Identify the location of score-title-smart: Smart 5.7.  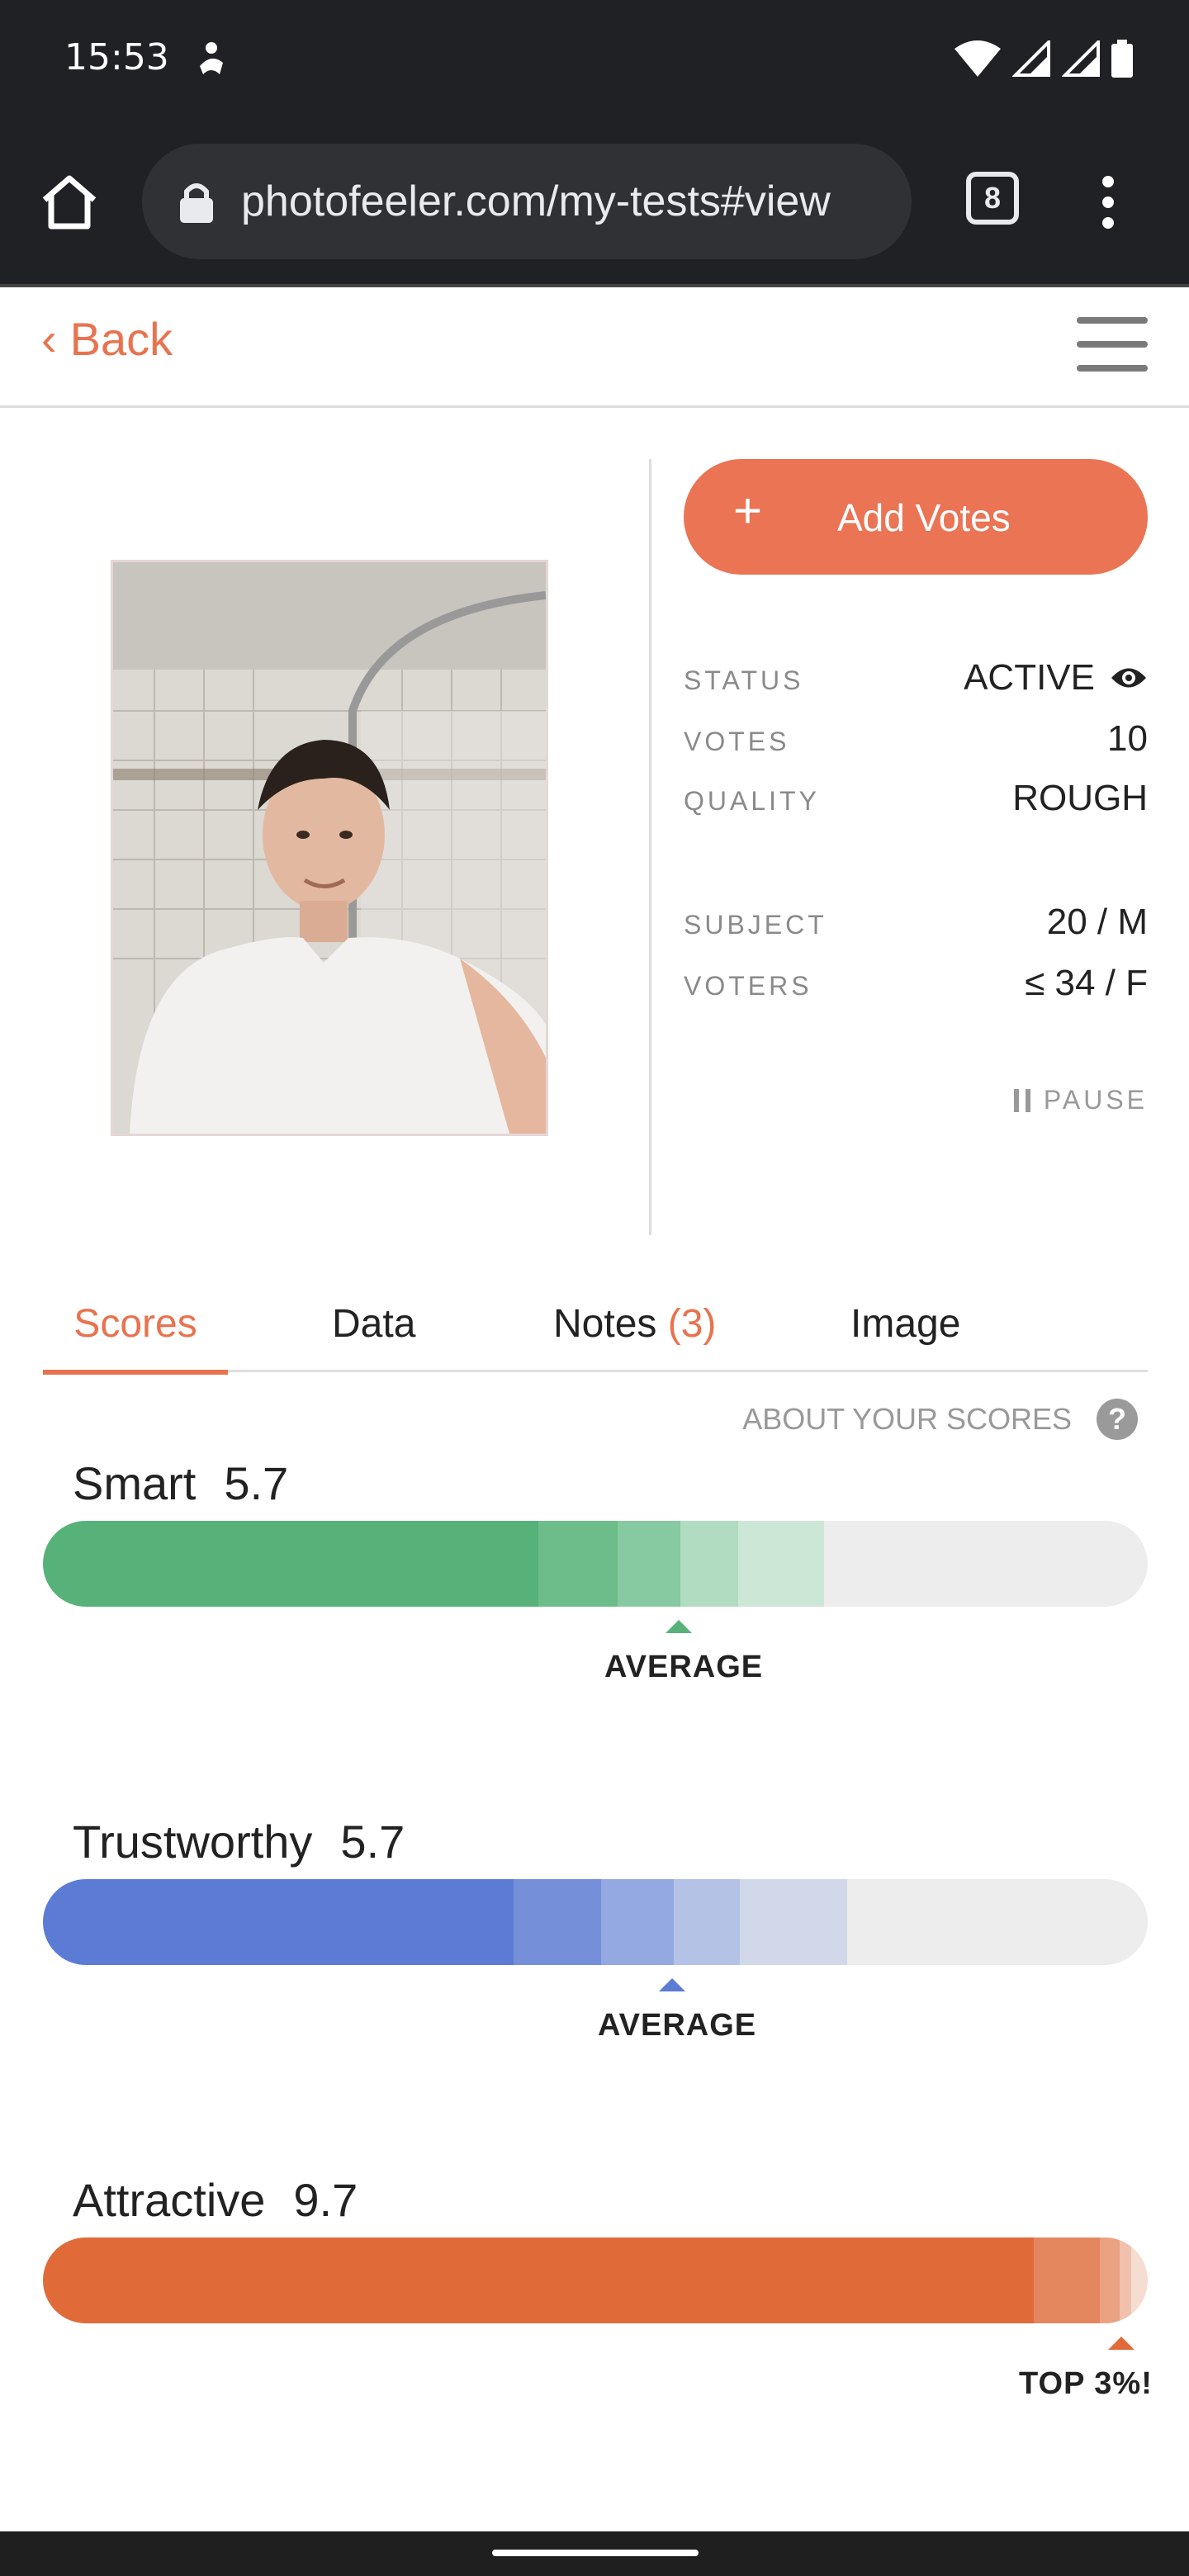
(180, 1483).